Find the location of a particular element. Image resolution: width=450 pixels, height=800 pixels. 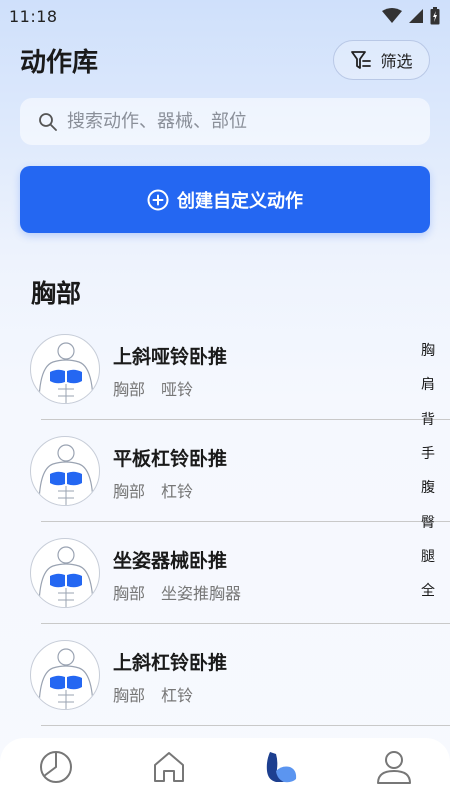

filter-icon is located at coordinates (361, 60).